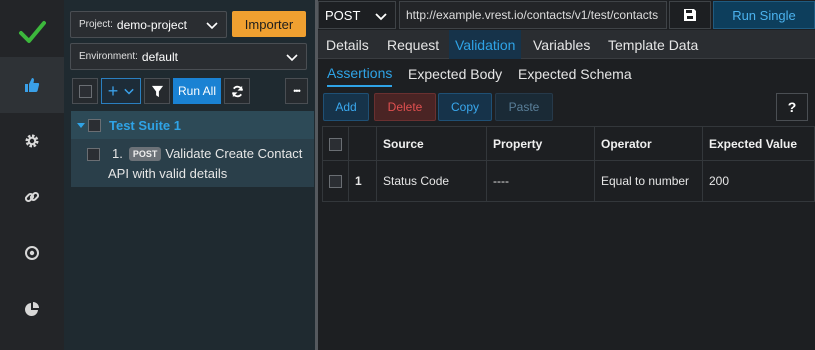  Describe the element at coordinates (159, 56) in the screenshot. I see `environment-value: default` at that location.